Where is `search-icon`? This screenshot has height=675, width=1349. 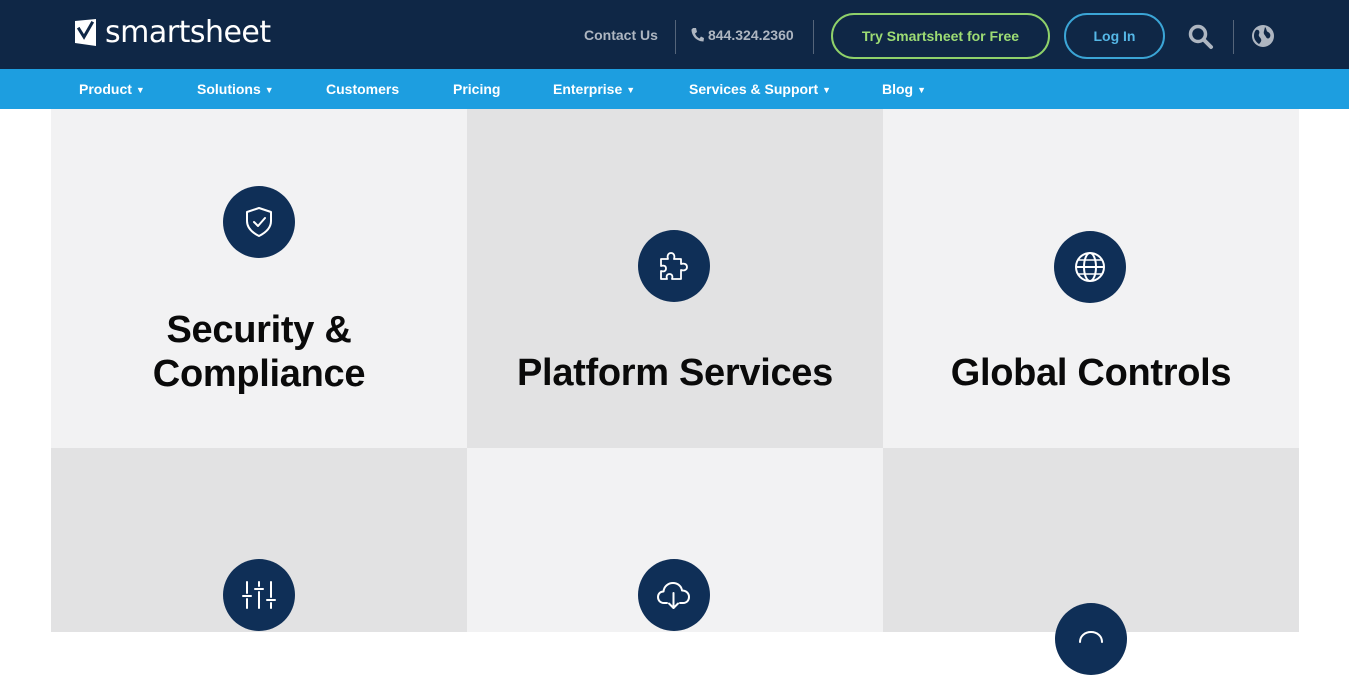
search-icon is located at coordinates (1201, 37).